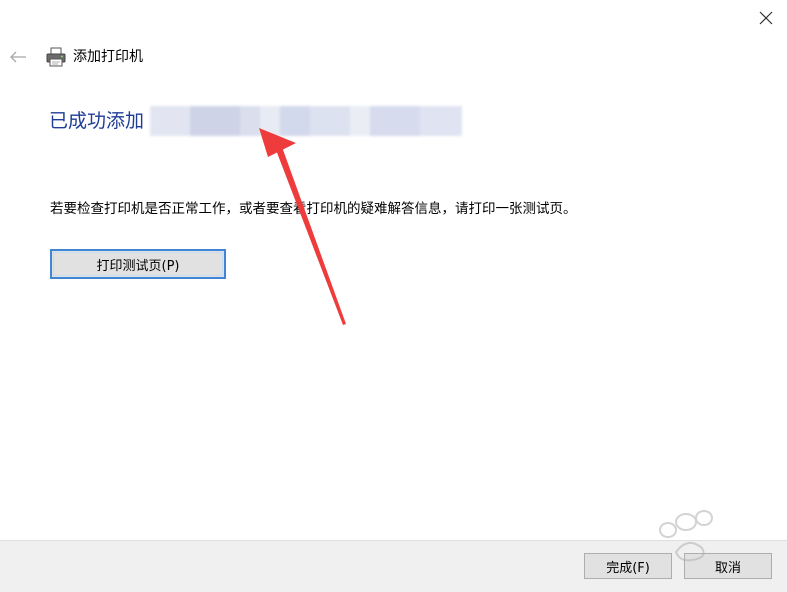 This screenshot has width=787, height=592. Describe the element at coordinates (311, 236) in the screenshot. I see `annotation-arrow-shaft` at that location.